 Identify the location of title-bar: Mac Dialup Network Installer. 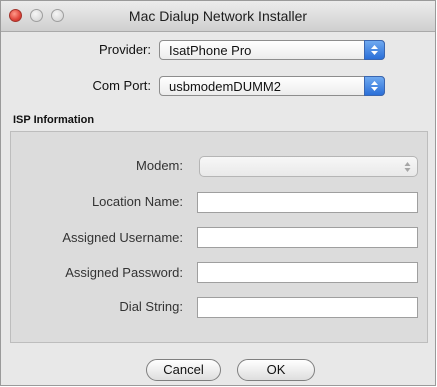
(218, 16).